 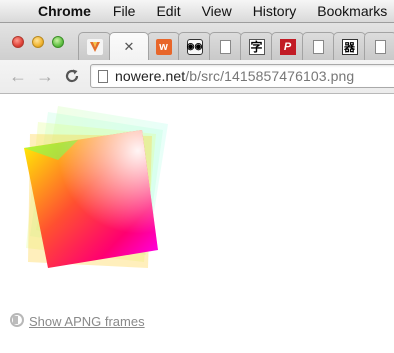 I want to click on red-p-icon: P, so click(x=287, y=46).